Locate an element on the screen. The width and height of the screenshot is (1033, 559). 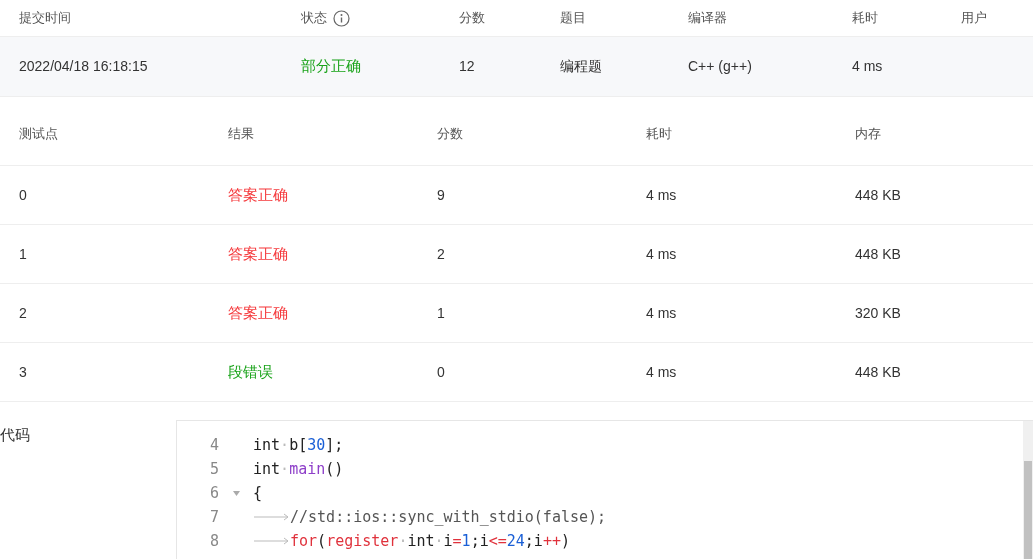
table-cell: C++ (g++) is located at coordinates (720, 66).